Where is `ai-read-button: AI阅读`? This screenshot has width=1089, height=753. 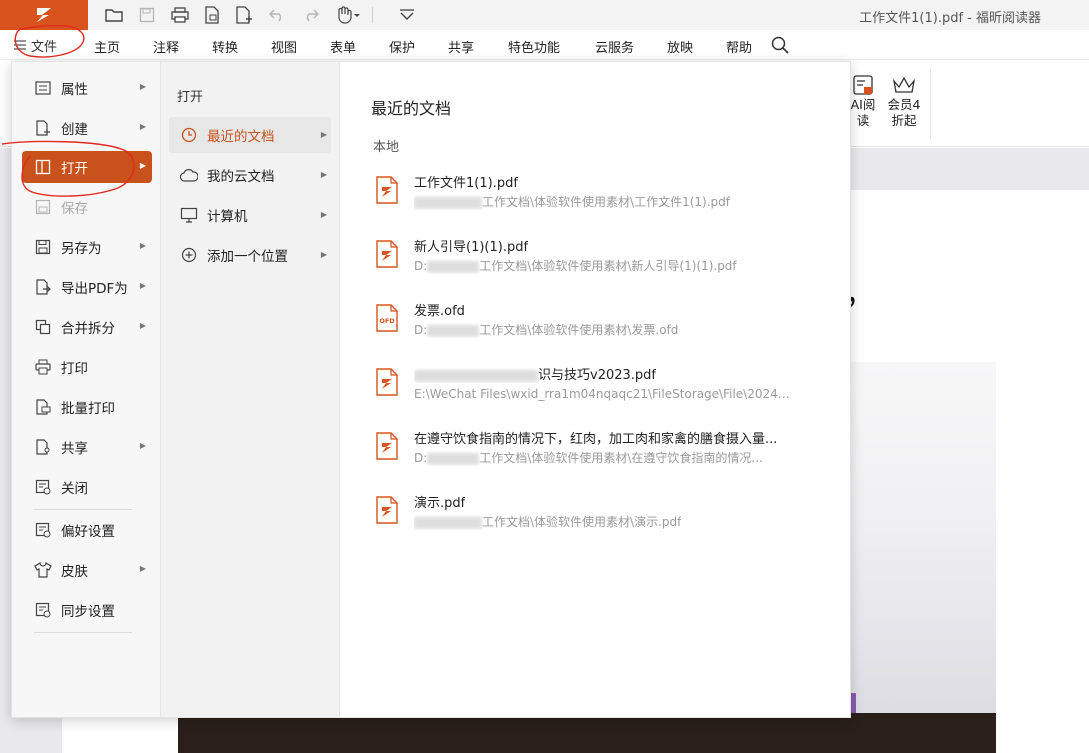
ai-read-button: AI阅读 is located at coordinates (863, 101).